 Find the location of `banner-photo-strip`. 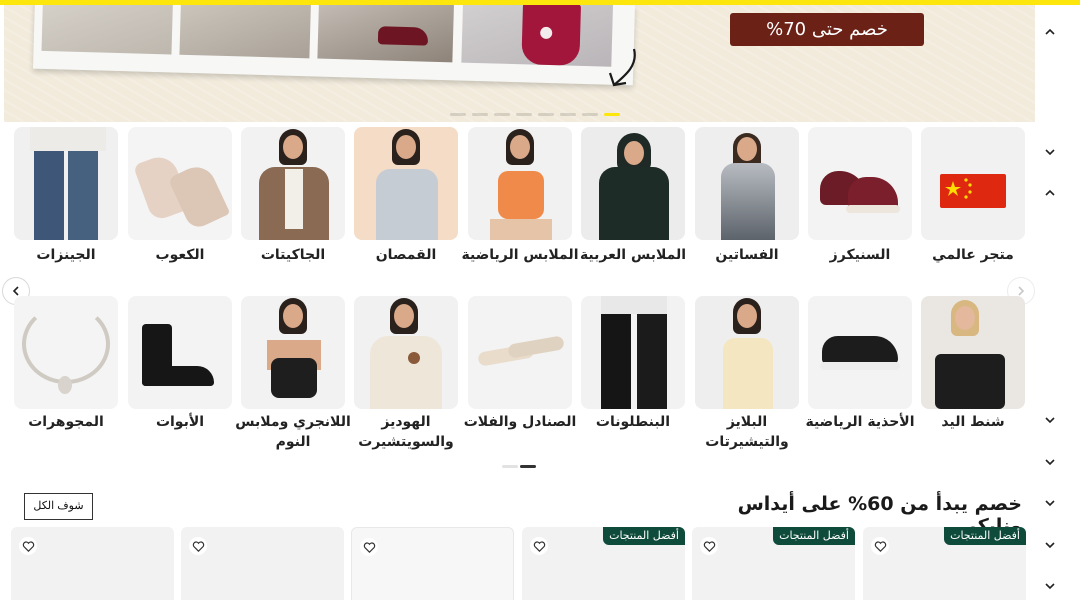

banner-photo-strip is located at coordinates (334, 45).